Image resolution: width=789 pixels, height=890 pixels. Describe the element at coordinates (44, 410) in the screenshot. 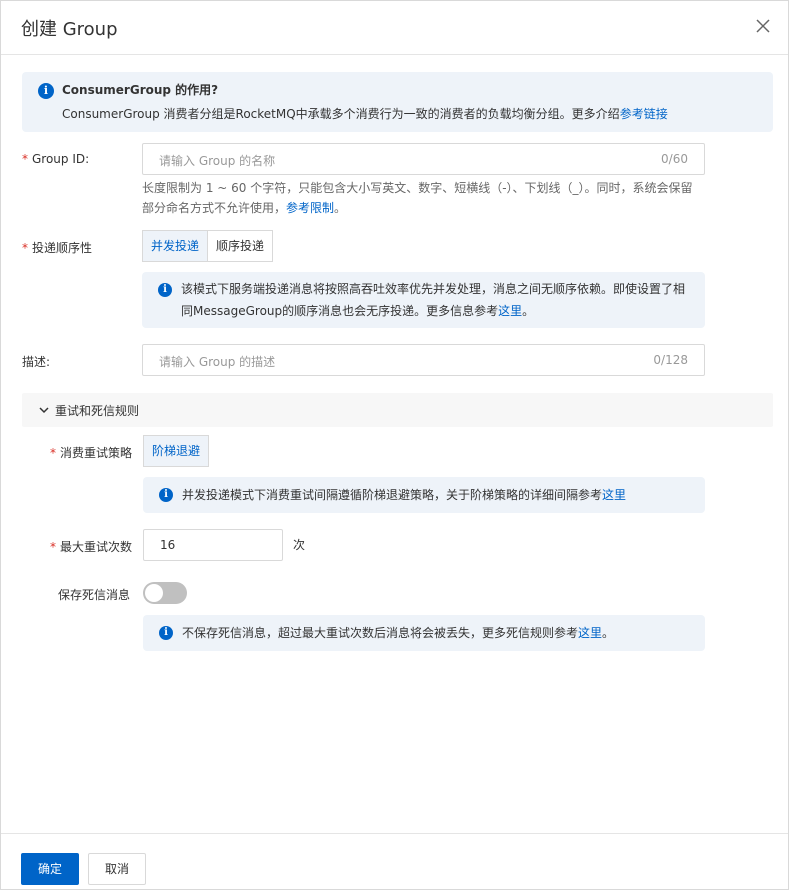

I see `chevron-down-icon` at that location.